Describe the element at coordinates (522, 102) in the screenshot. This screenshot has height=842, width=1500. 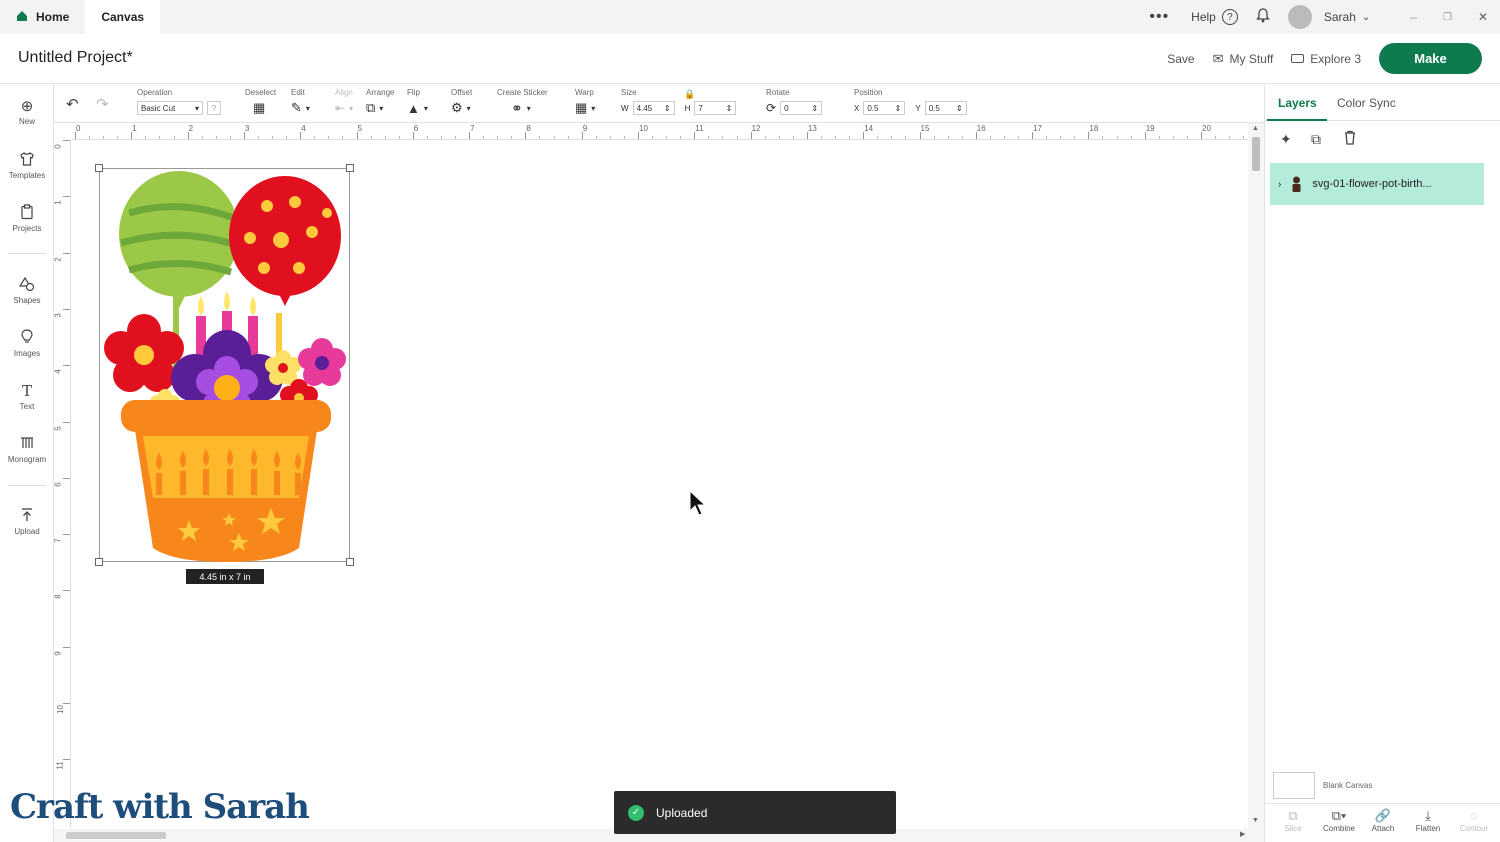
I see `create-sticker-group: Create Sticker ⚭ ▾` at that location.